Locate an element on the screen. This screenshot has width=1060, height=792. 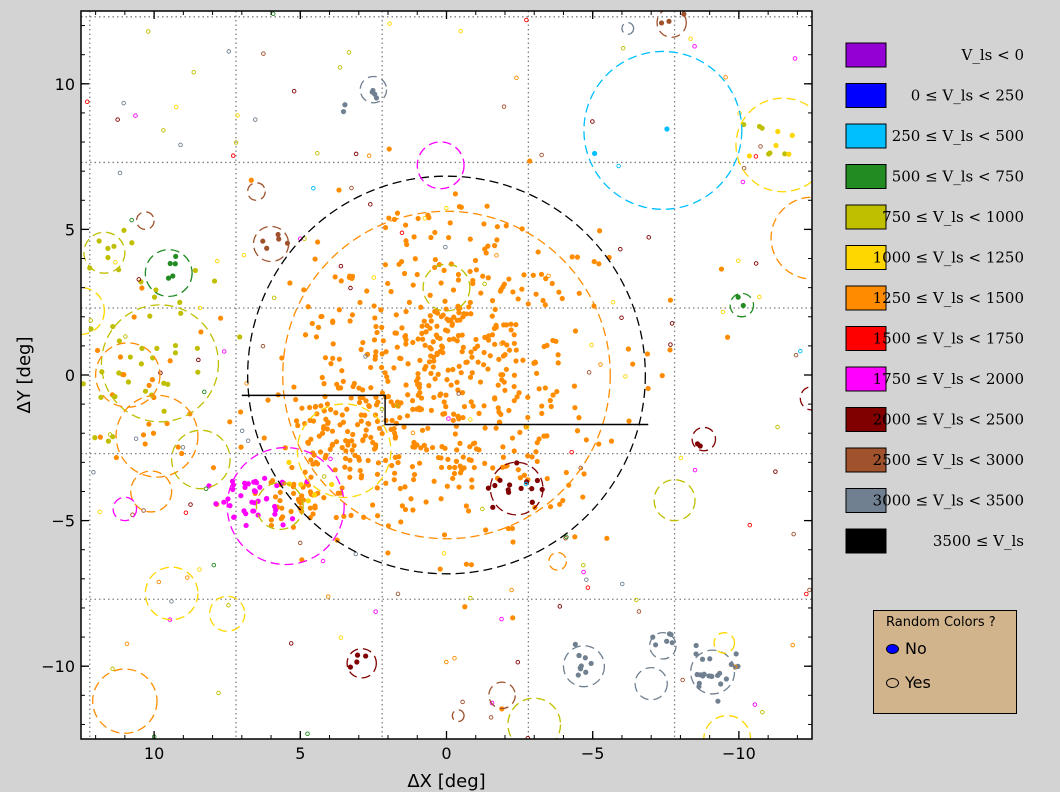
radio-option-no: No is located at coordinates (906, 648).